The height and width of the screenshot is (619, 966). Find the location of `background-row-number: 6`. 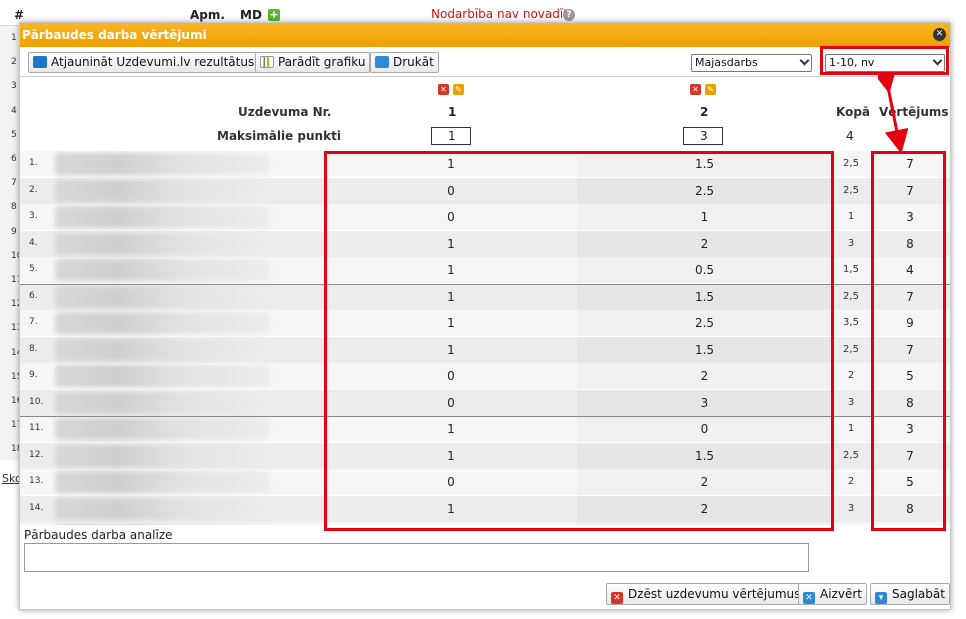

background-row-number: 6 is located at coordinates (14, 159).